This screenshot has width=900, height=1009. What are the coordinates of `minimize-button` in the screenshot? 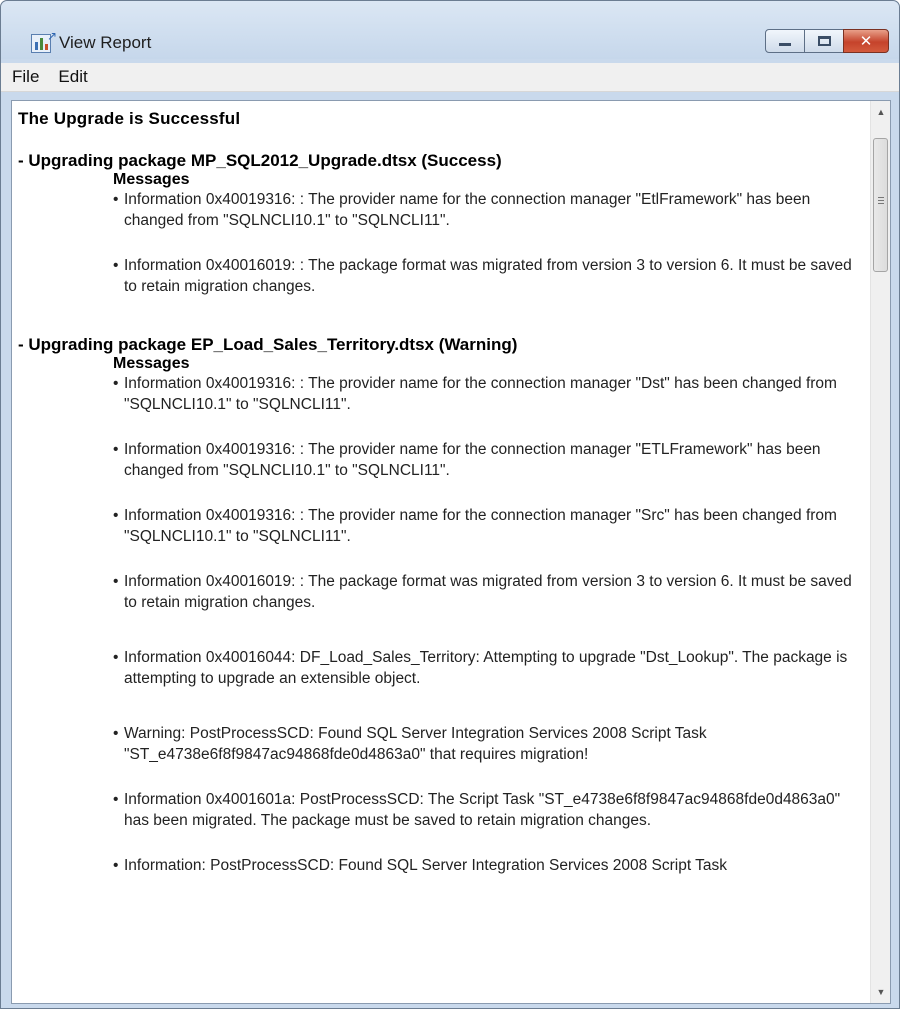 It's located at (785, 41).